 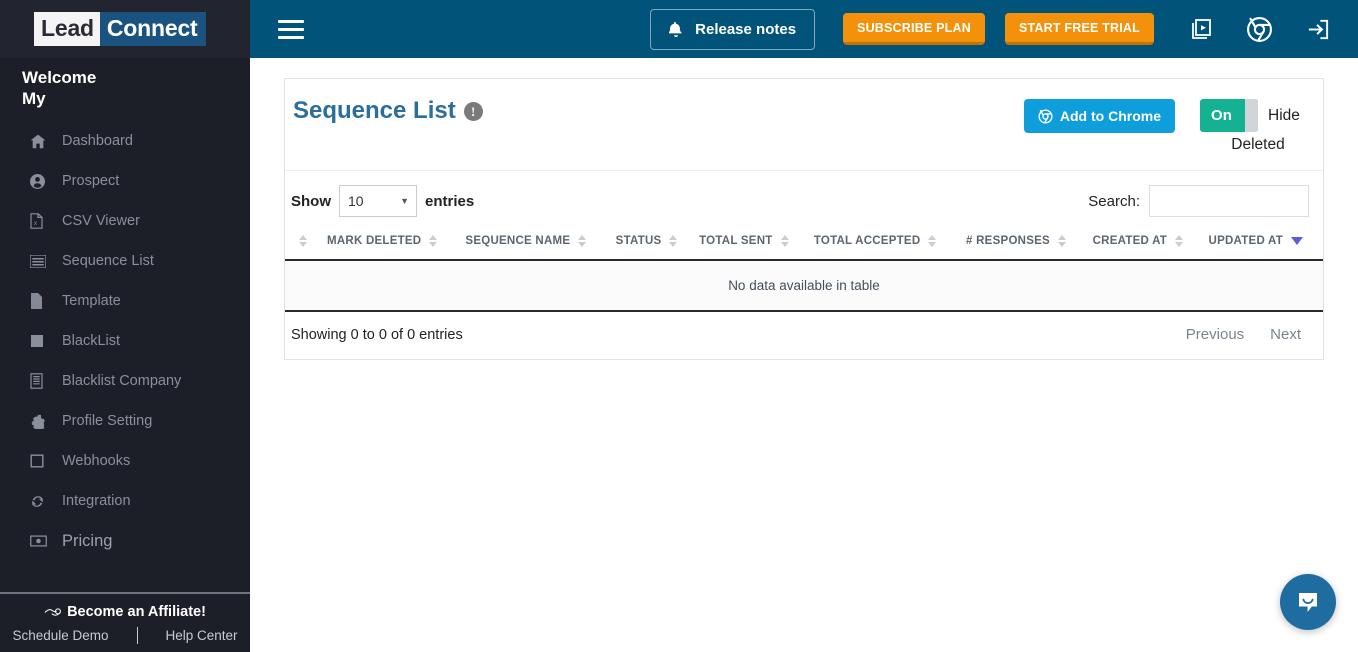 What do you see at coordinates (137, 635) in the screenshot?
I see `footer-divider` at bounding box center [137, 635].